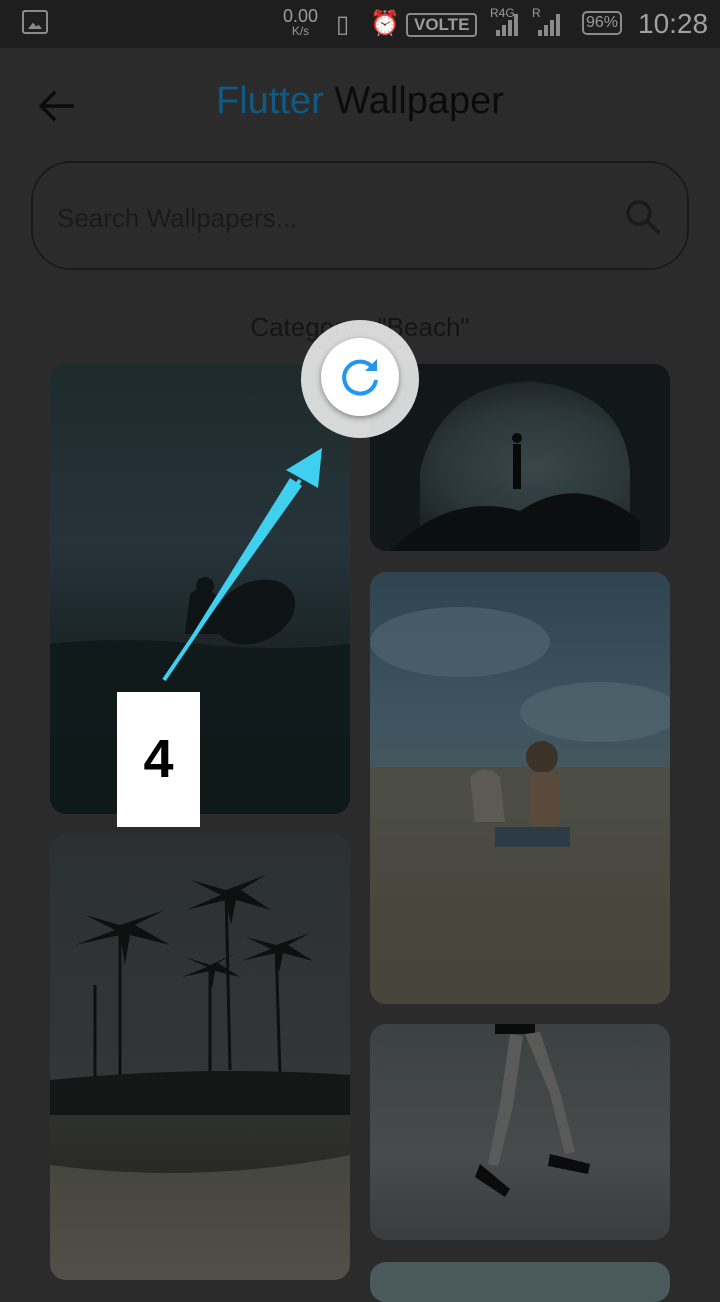  Describe the element at coordinates (602, 23) in the screenshot. I see `battery-indicator: 96%` at that location.